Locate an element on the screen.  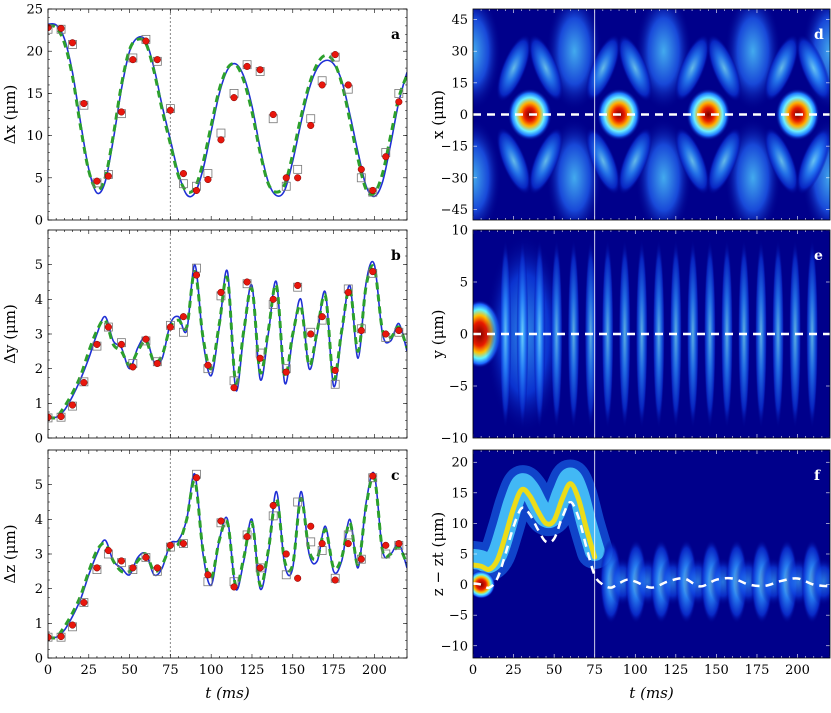
y-tick-label: 20 is located at coordinates (459, 463).